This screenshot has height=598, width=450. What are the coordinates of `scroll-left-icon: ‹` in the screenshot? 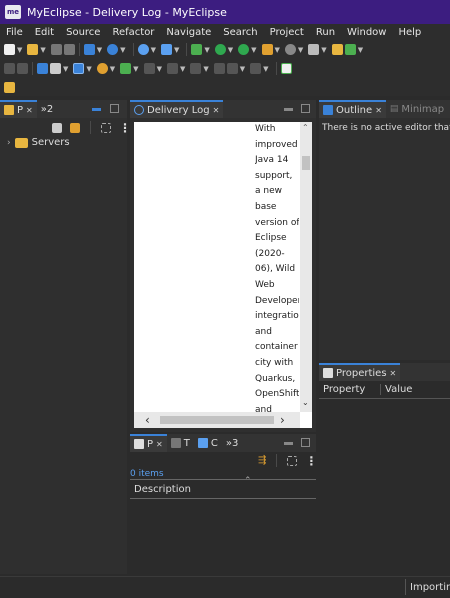 It's located at (147, 420).